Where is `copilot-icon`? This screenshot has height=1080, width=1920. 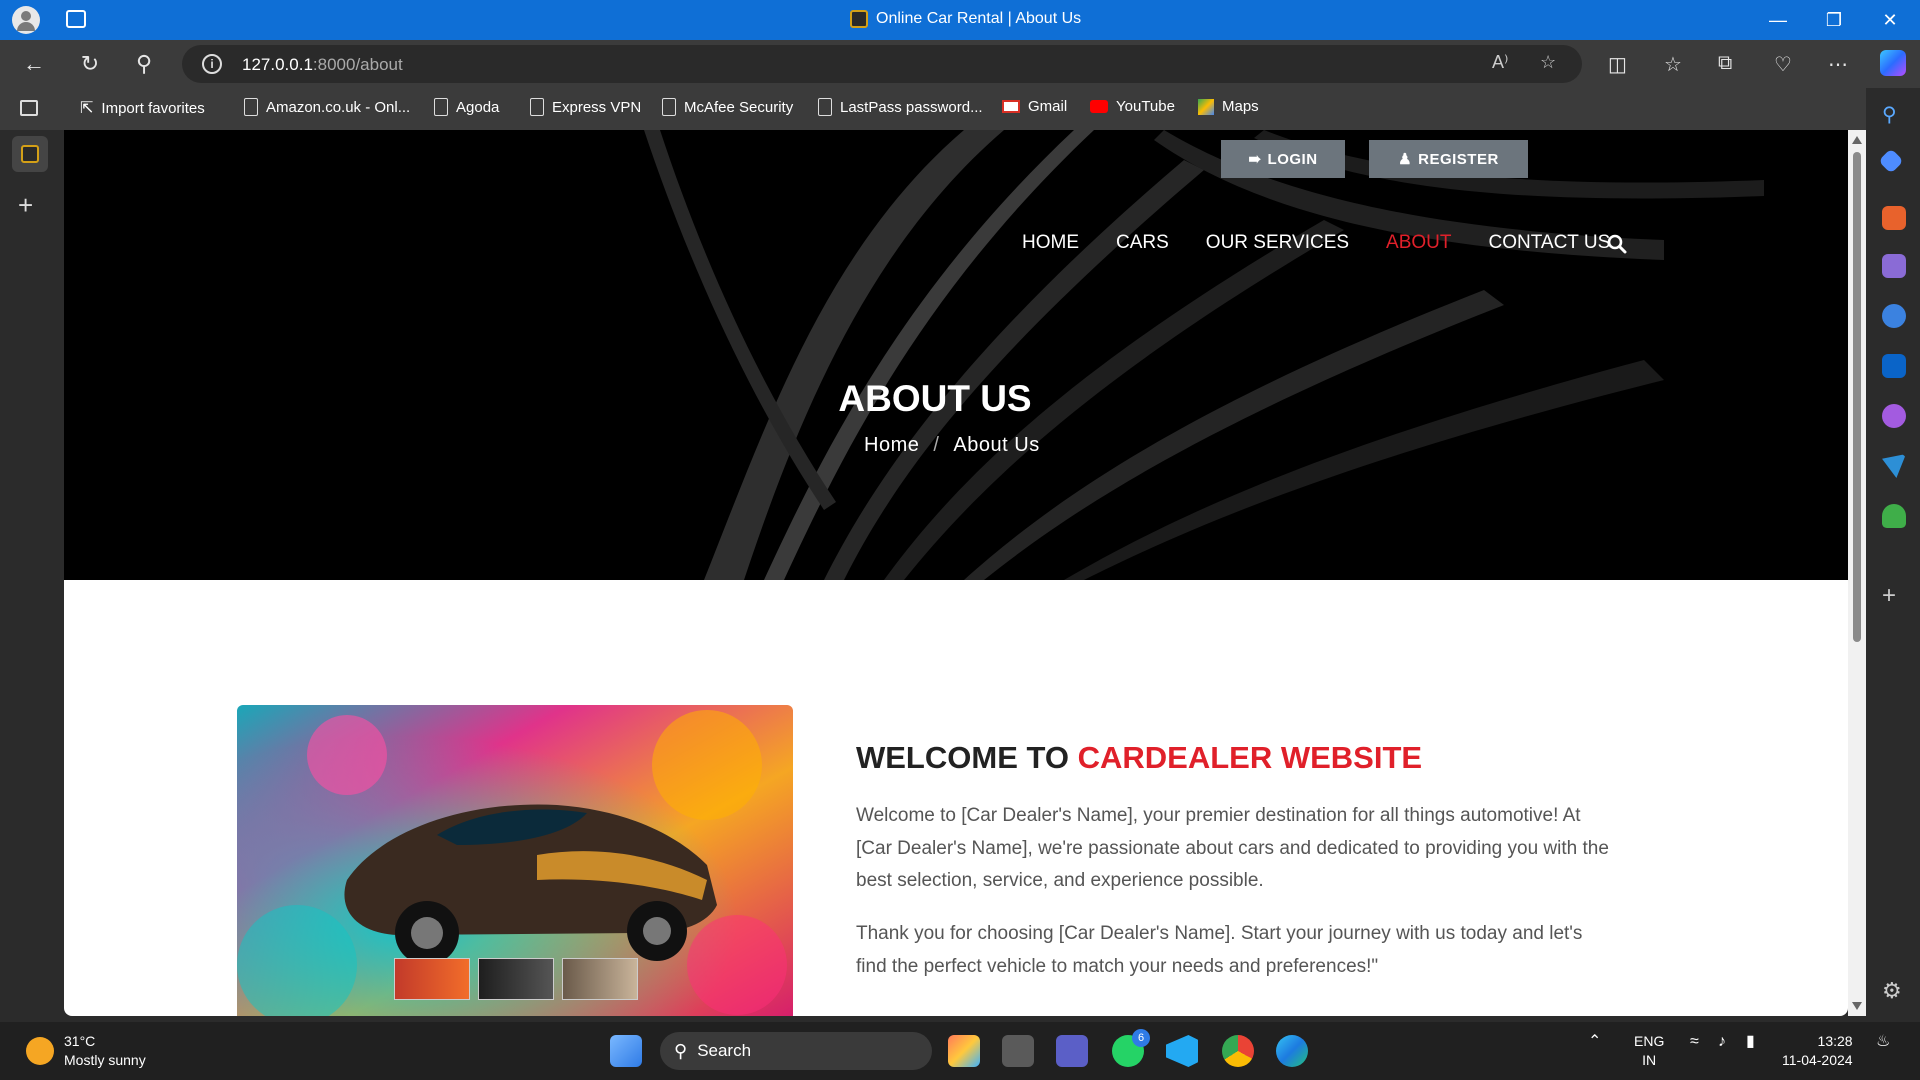
copilot-icon is located at coordinates (1893, 63).